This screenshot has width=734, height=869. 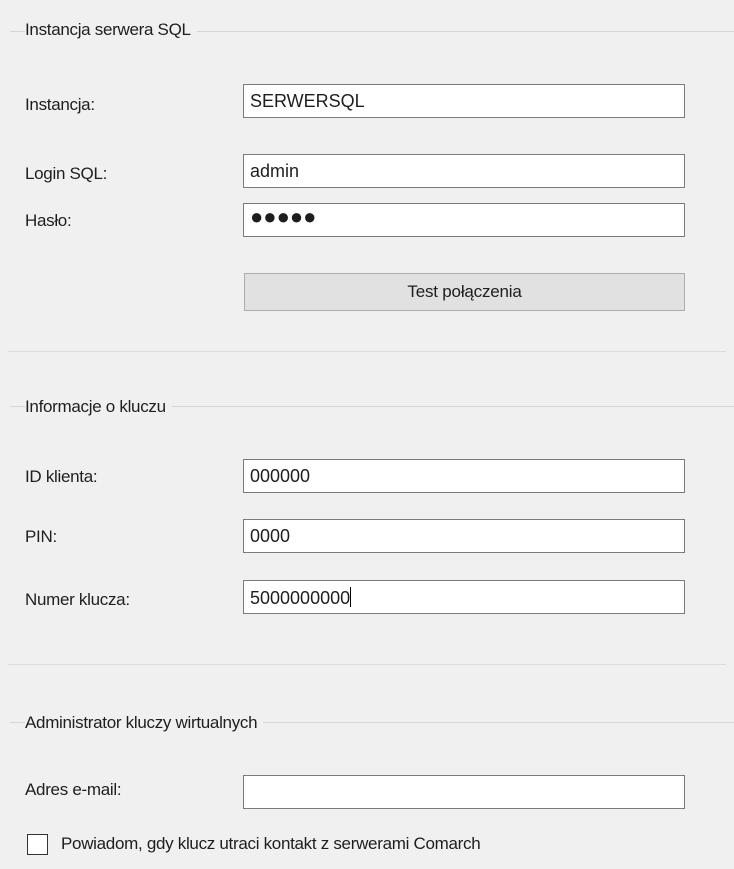 What do you see at coordinates (464, 792) in the screenshot?
I see `email-field` at bounding box center [464, 792].